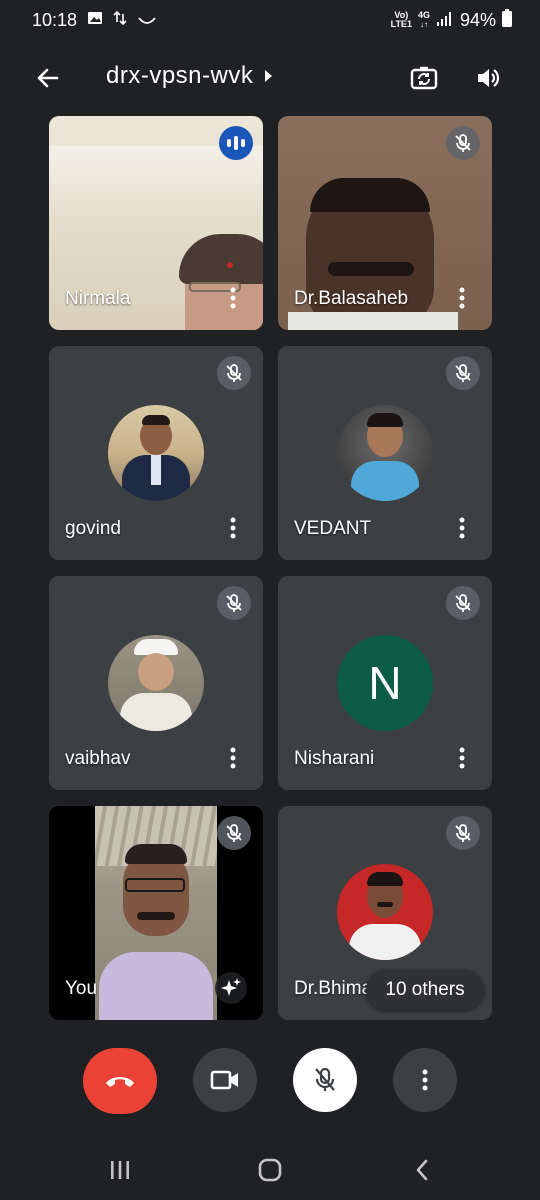  I want to click on participant-tile: vaibhav, so click(156, 683).